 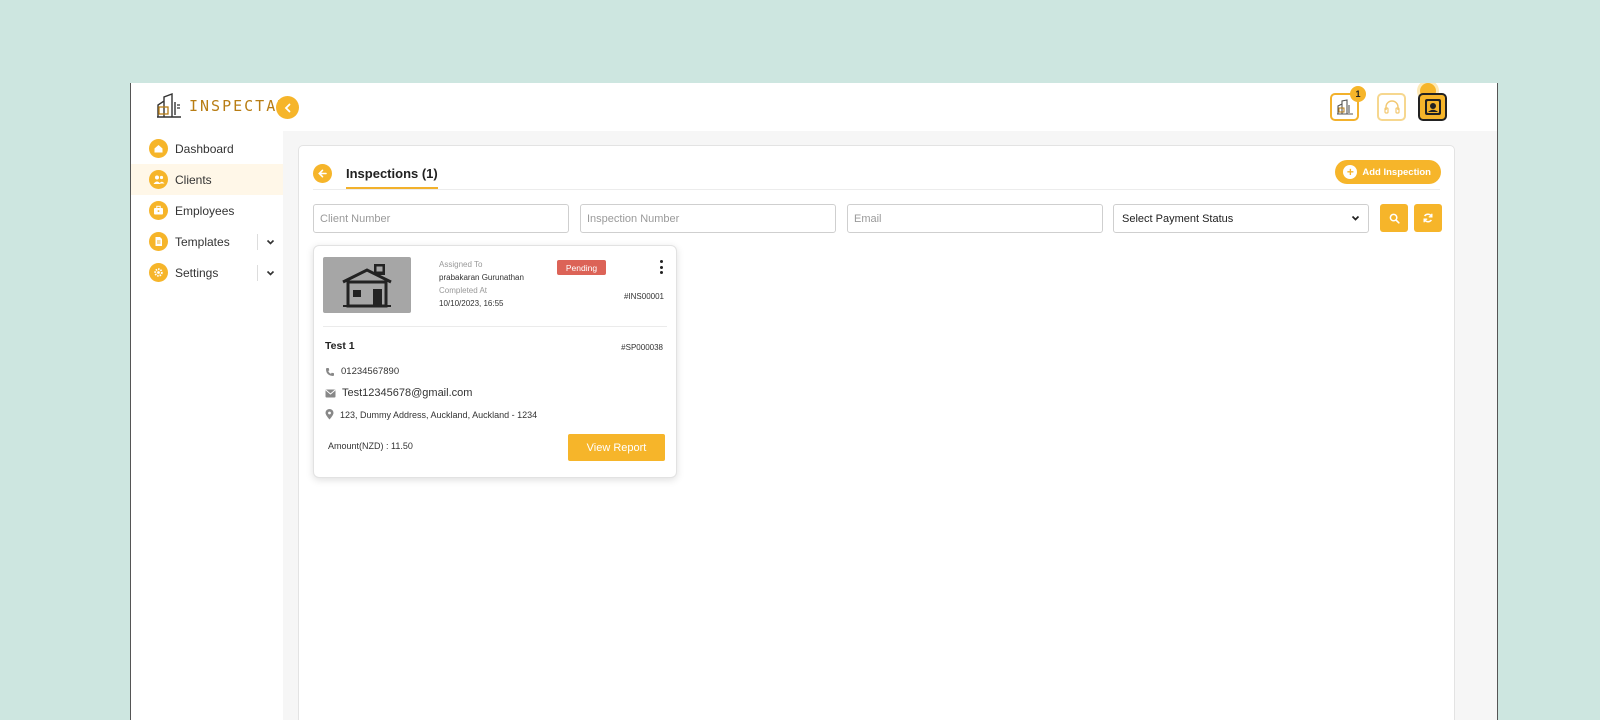 What do you see at coordinates (370, 371) in the screenshot?
I see `phone-number: 01234567890` at bounding box center [370, 371].